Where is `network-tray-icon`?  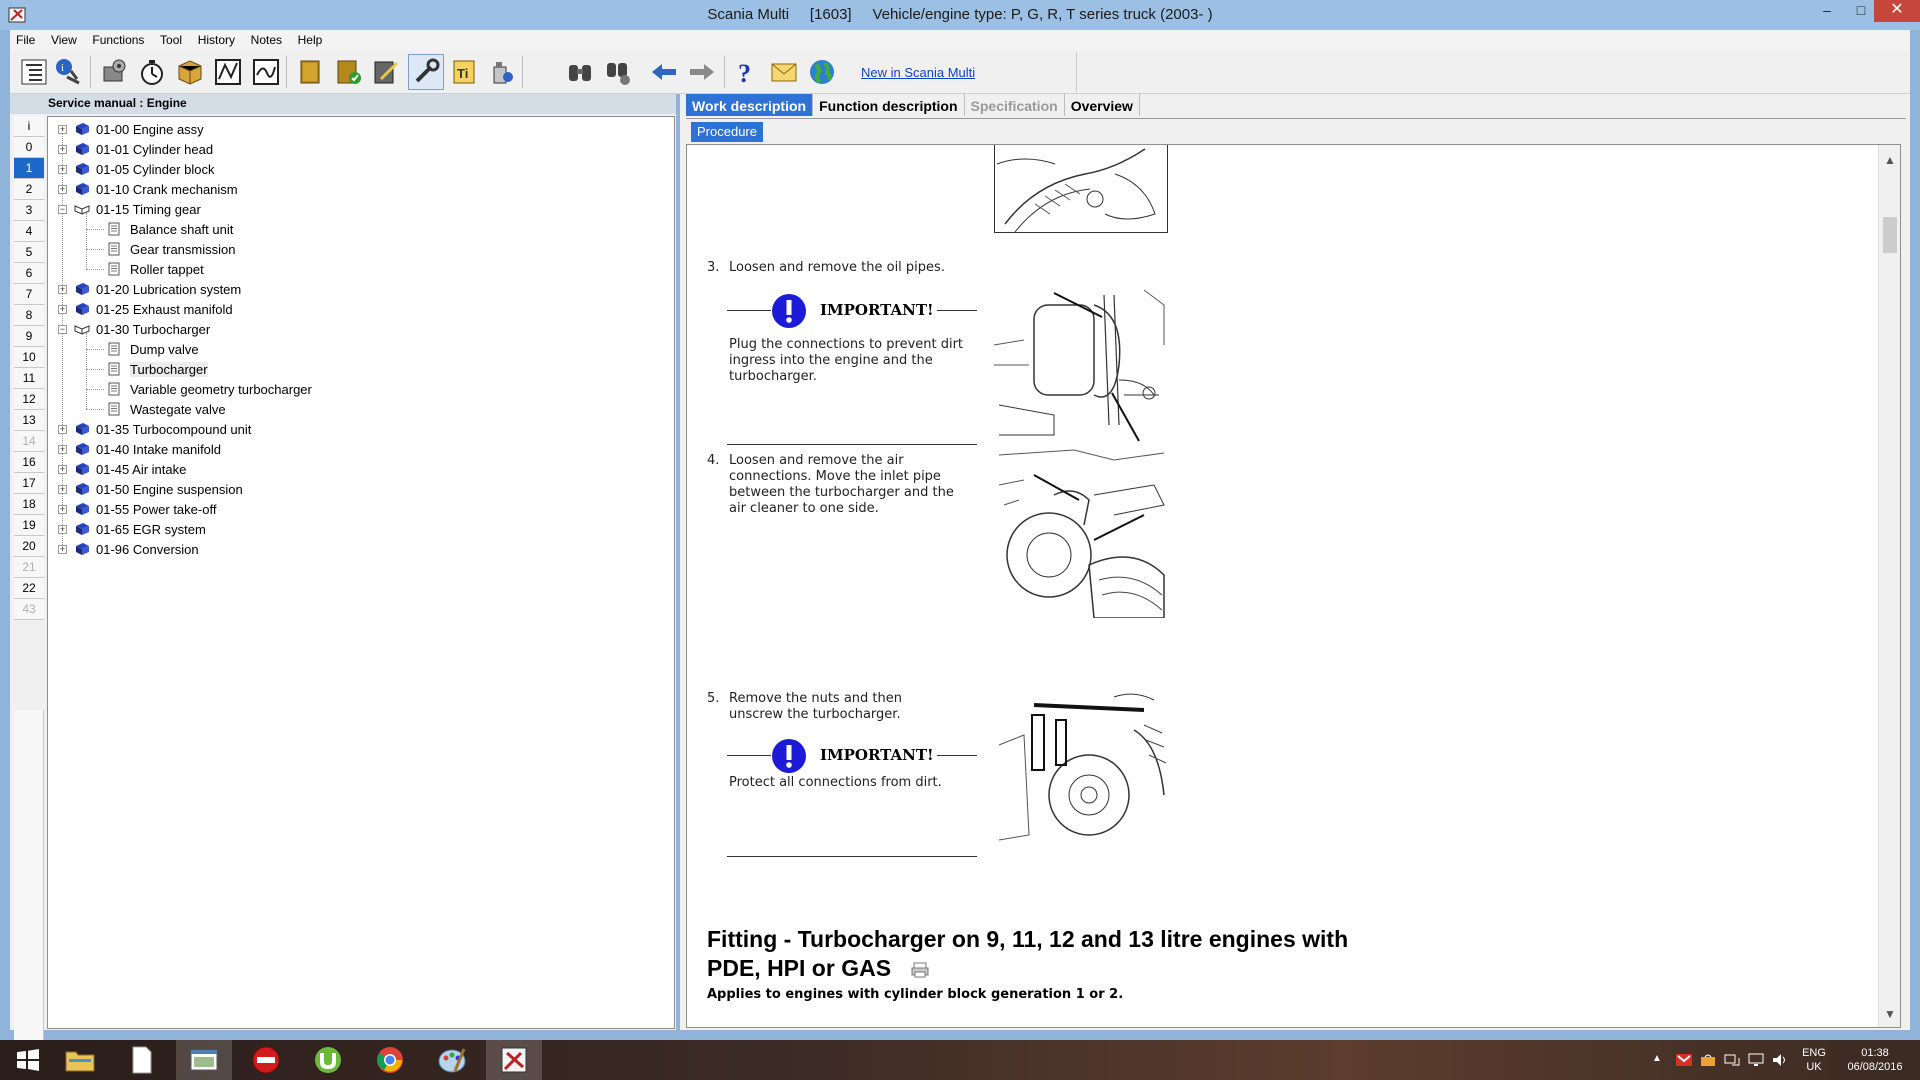 network-tray-icon is located at coordinates (1732, 1060).